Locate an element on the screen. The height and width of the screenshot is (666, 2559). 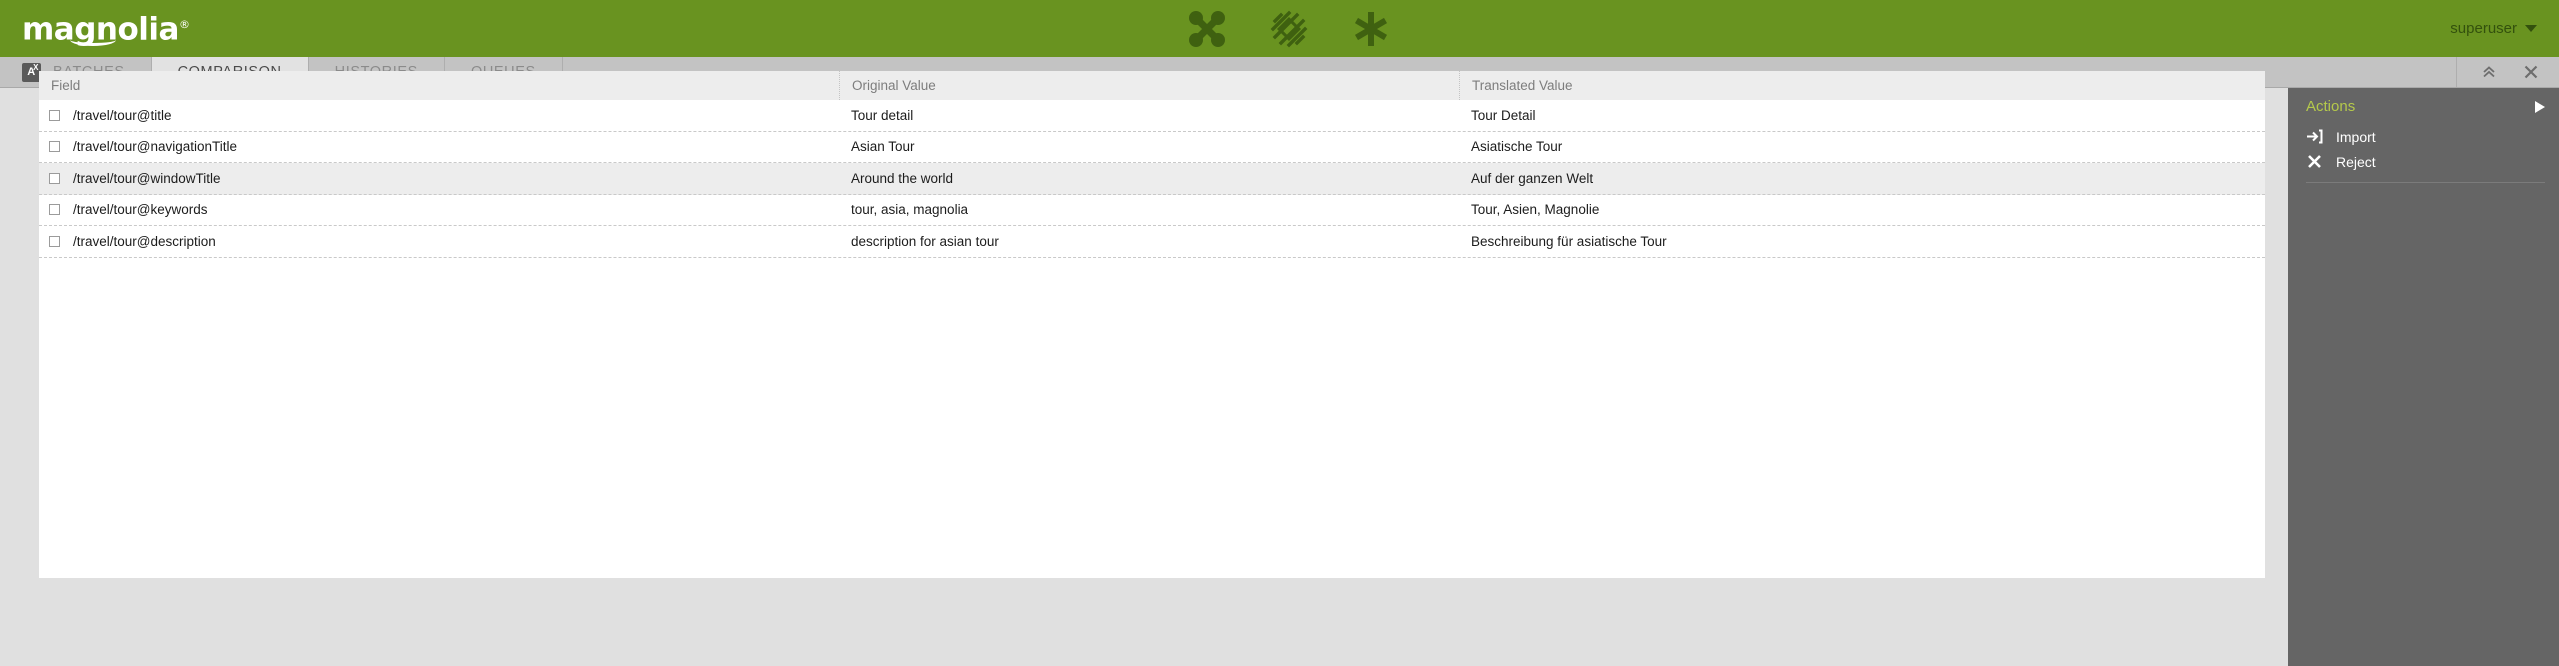
user-name-label: superuser is located at coordinates (2483, 28).